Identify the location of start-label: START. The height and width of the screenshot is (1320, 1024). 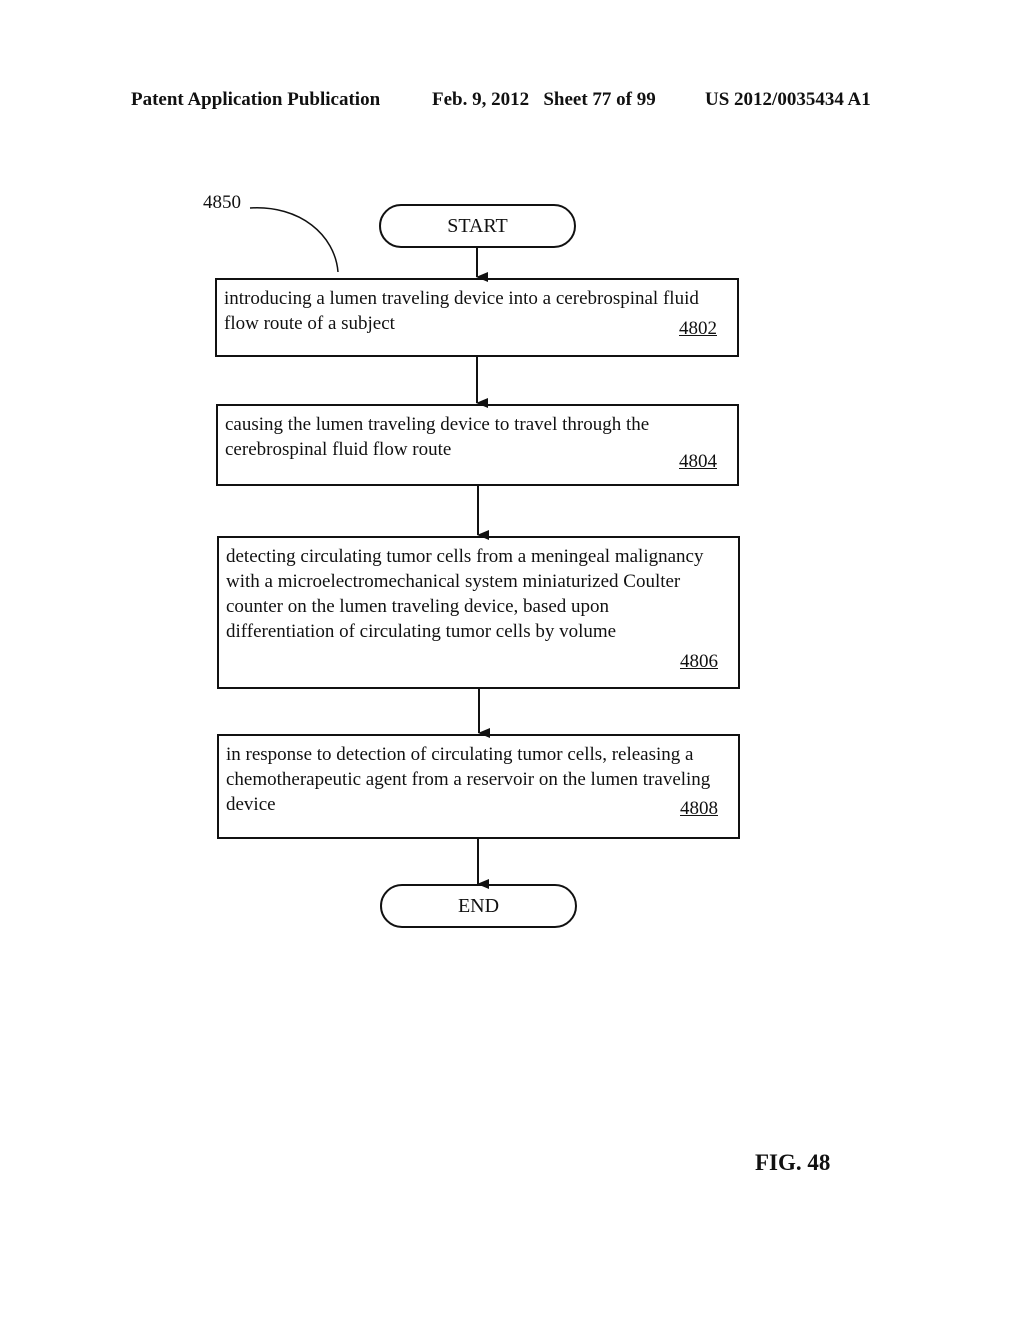
(477, 225).